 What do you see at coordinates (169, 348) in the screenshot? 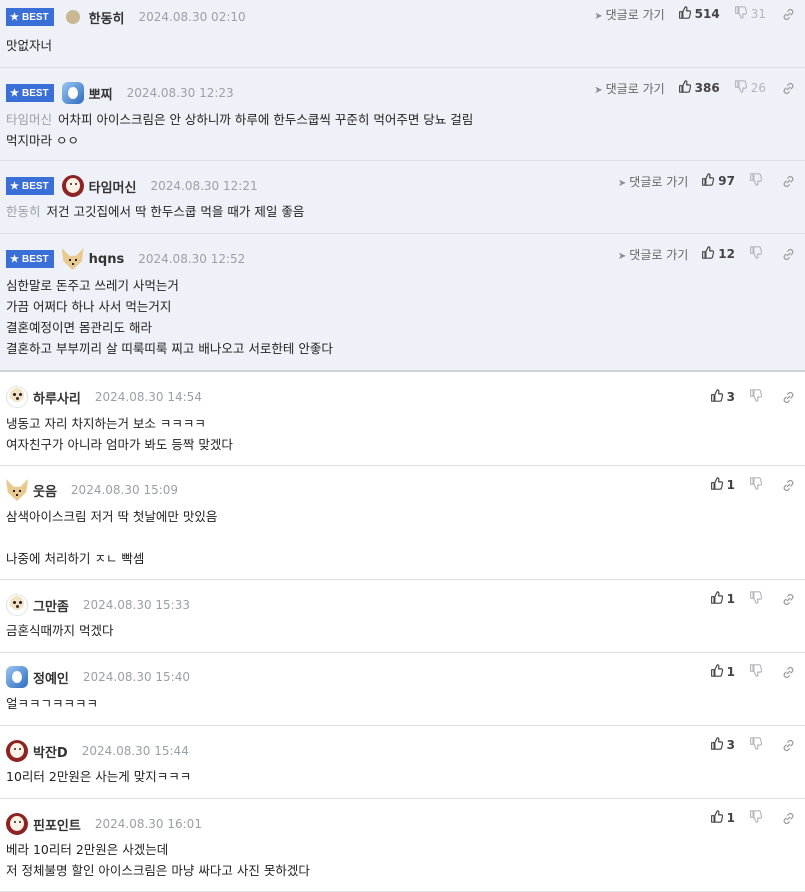
I see `comment-line: 결혼하고 부부끼리 살 띠룩띠룩 찌고 배나오고 서로한테 안좋다` at bounding box center [169, 348].